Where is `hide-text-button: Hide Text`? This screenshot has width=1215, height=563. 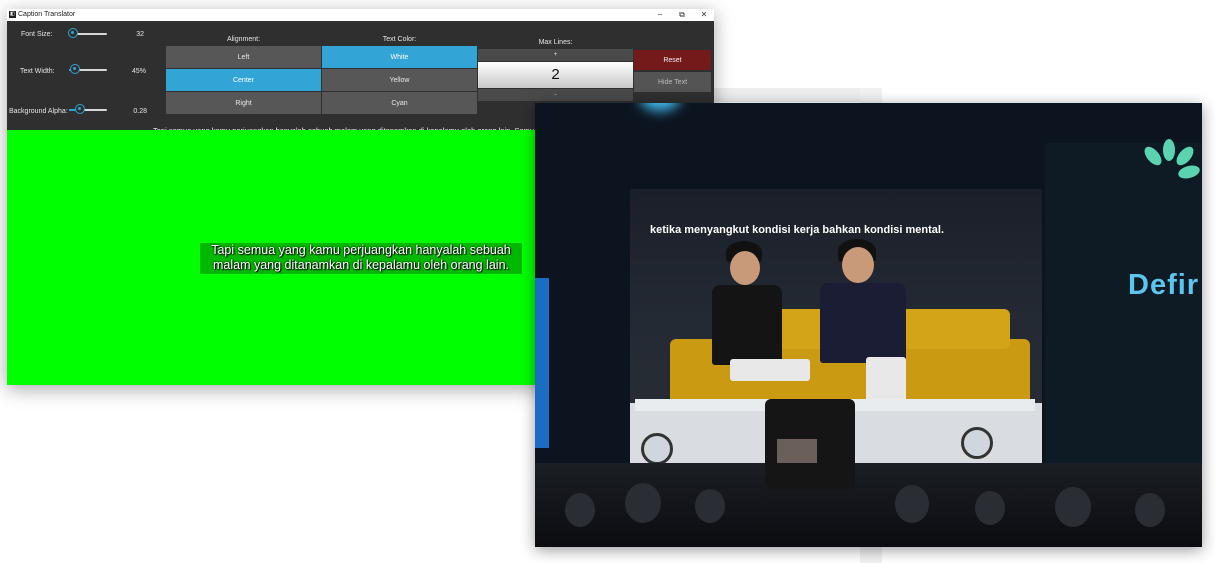 hide-text-button: Hide Text is located at coordinates (672, 82).